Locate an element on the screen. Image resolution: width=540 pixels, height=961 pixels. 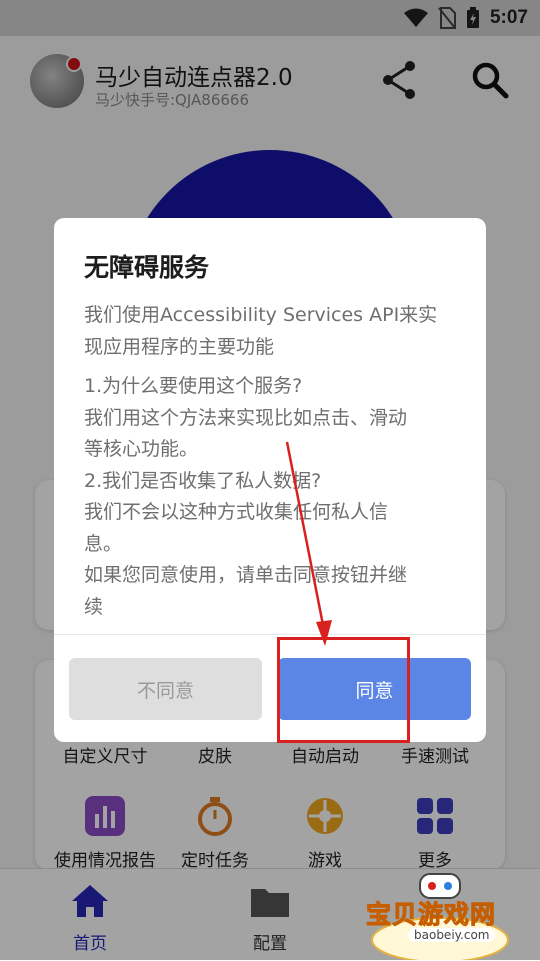
watermark-url: baobeiy.com is located at coordinates (452, 935).